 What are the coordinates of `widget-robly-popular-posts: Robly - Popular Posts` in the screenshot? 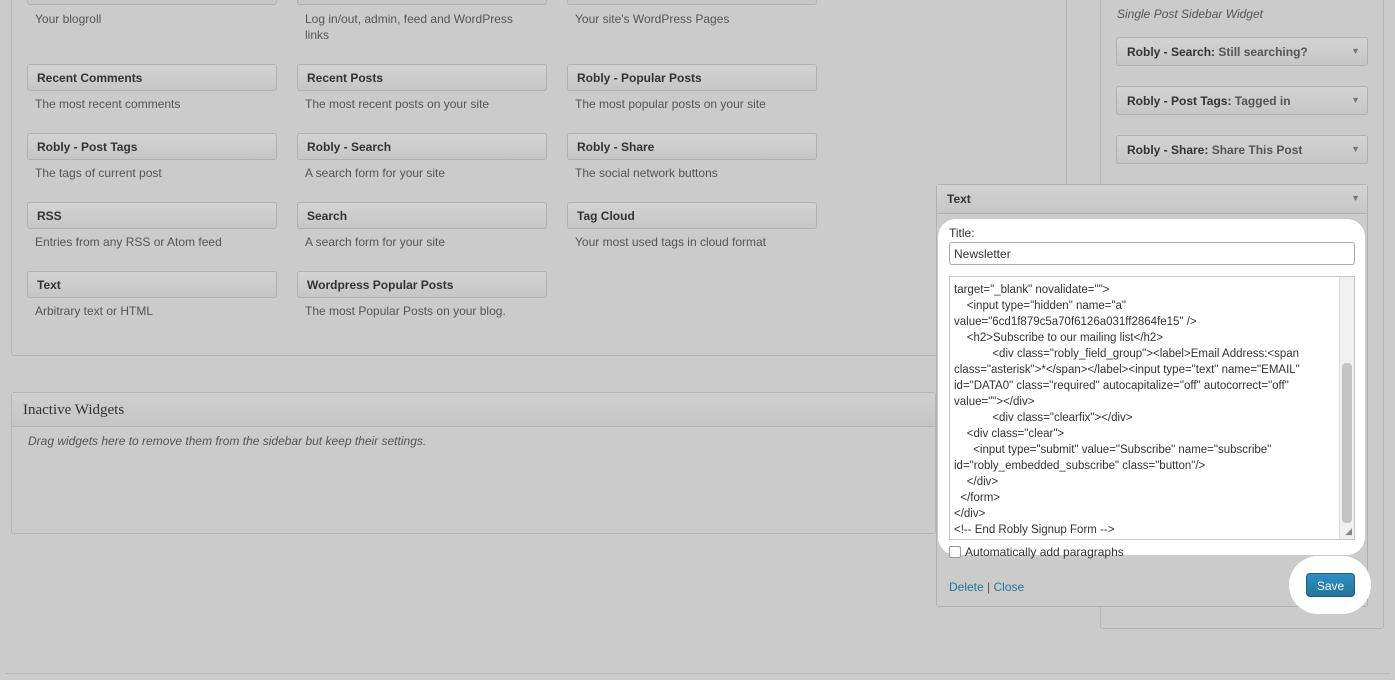 It's located at (692, 77).